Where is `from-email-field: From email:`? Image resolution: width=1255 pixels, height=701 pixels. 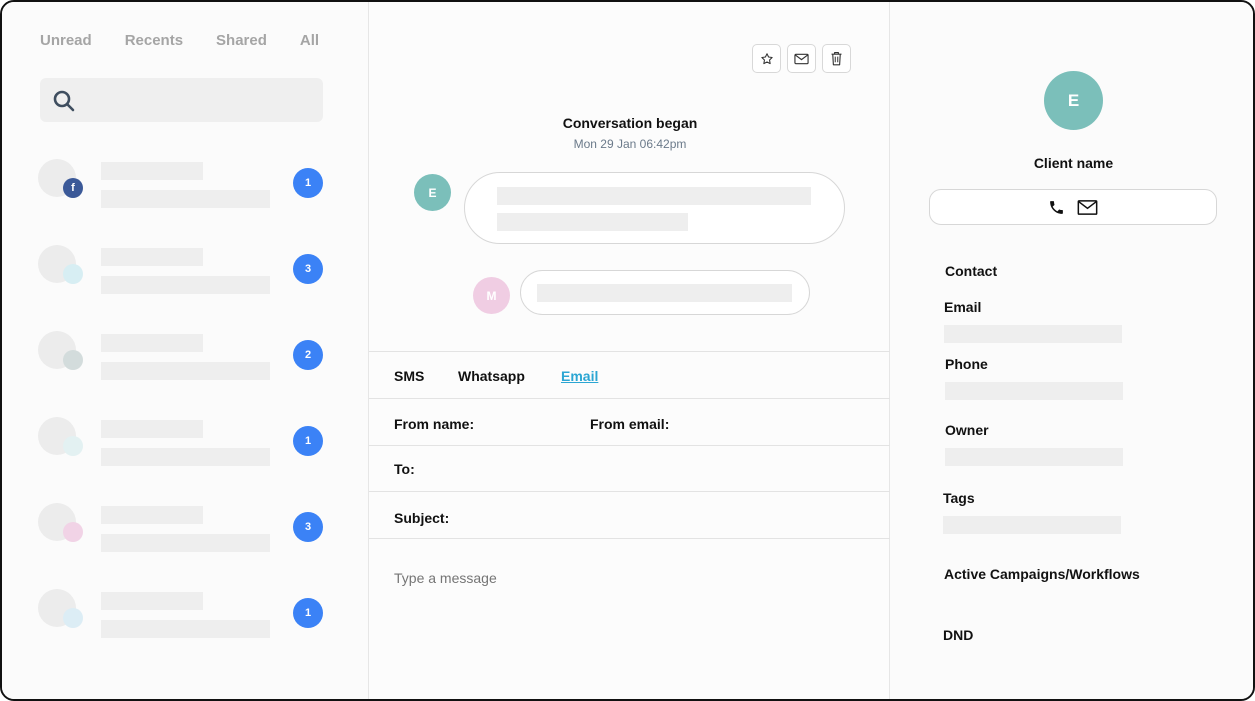
from-email-field: From email: is located at coordinates (629, 424).